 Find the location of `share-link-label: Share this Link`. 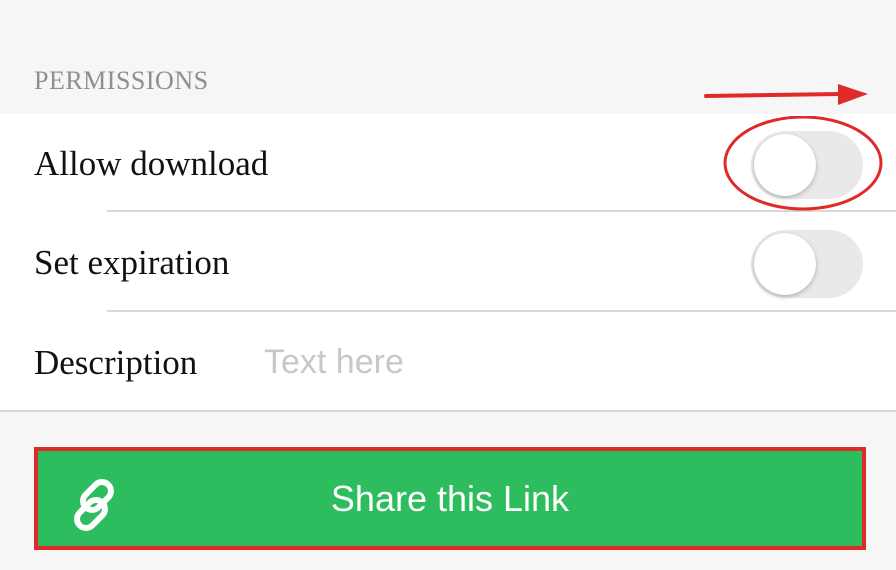

share-link-label: Share this Link is located at coordinates (450, 498).